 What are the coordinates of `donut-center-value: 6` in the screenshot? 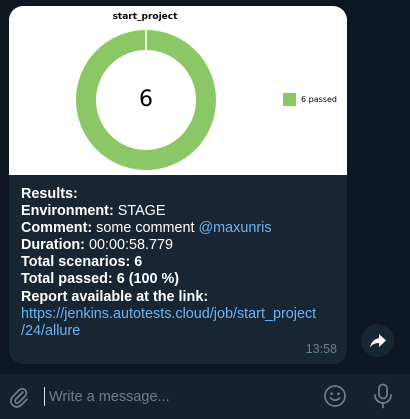 It's located at (146, 99).